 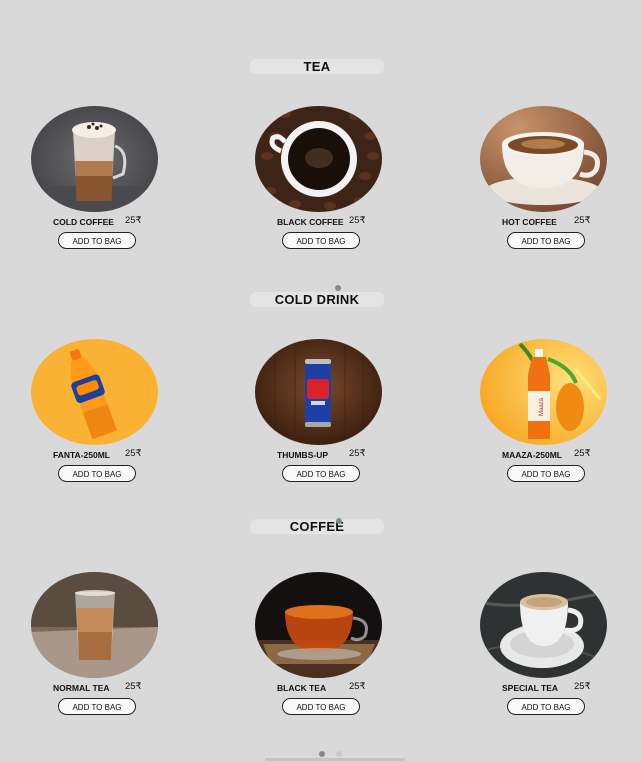 I want to click on normal-tea-image, so click(x=94, y=625).